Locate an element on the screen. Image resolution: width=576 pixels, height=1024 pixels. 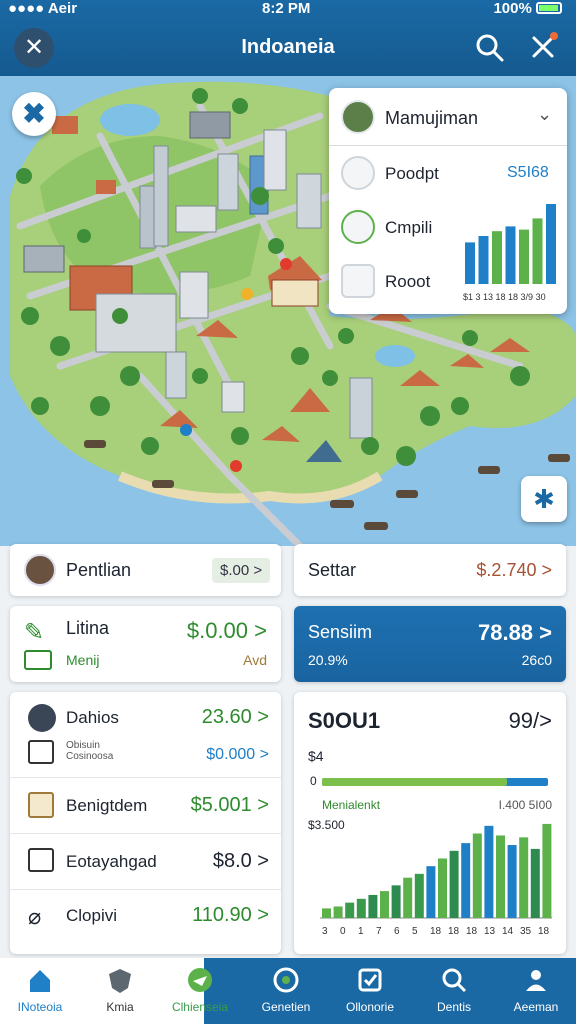
nav-item-target: Genetien is located at coordinates (286, 991).